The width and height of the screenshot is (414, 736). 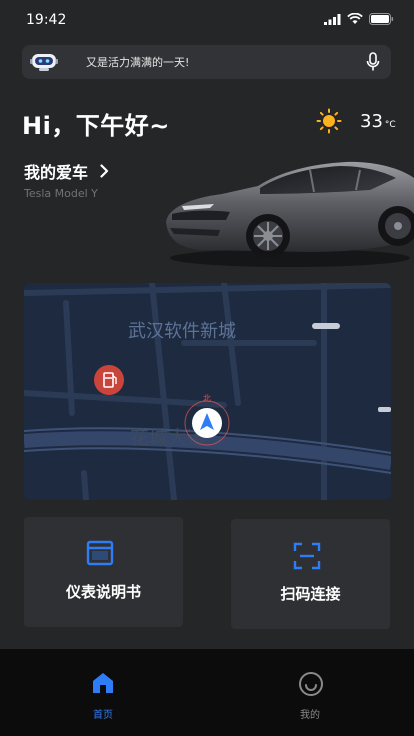 What do you see at coordinates (61, 193) in the screenshot?
I see `car-model: Tesla Model Y` at bounding box center [61, 193].